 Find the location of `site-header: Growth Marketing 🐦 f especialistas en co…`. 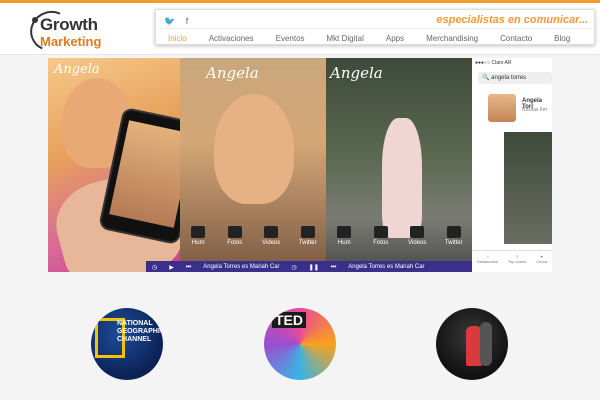

site-header: Growth Marketing 🐦 f especialistas en co… is located at coordinates (300, 30).